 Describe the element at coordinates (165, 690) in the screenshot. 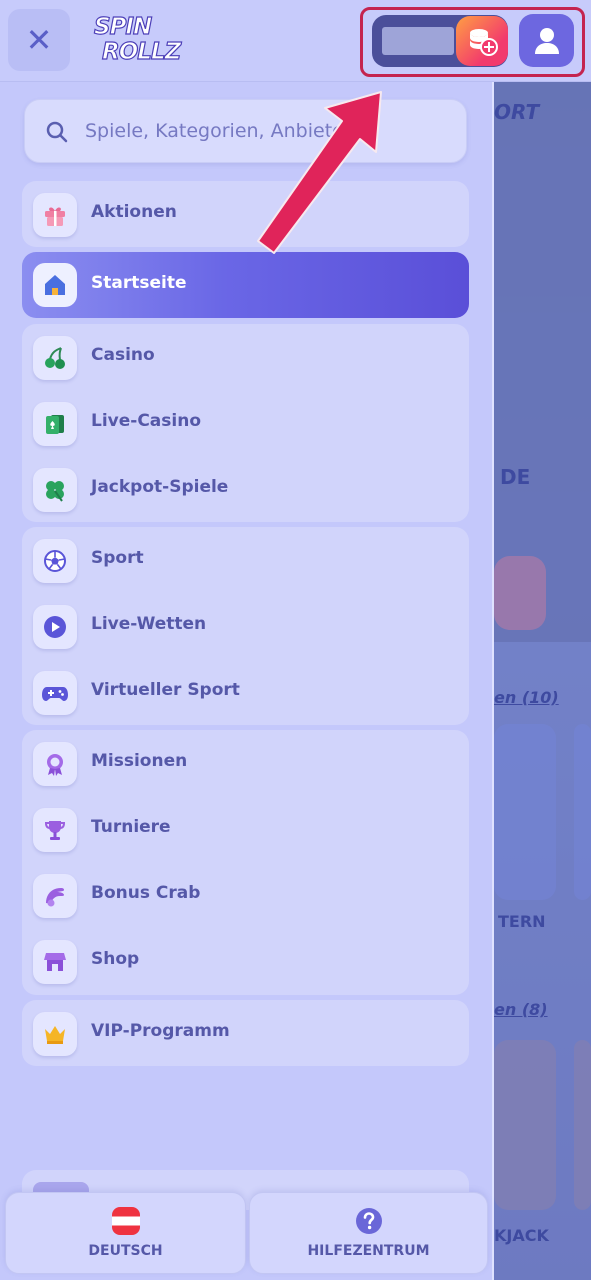

I see `menu-item-label: Virtueller Sport` at that location.